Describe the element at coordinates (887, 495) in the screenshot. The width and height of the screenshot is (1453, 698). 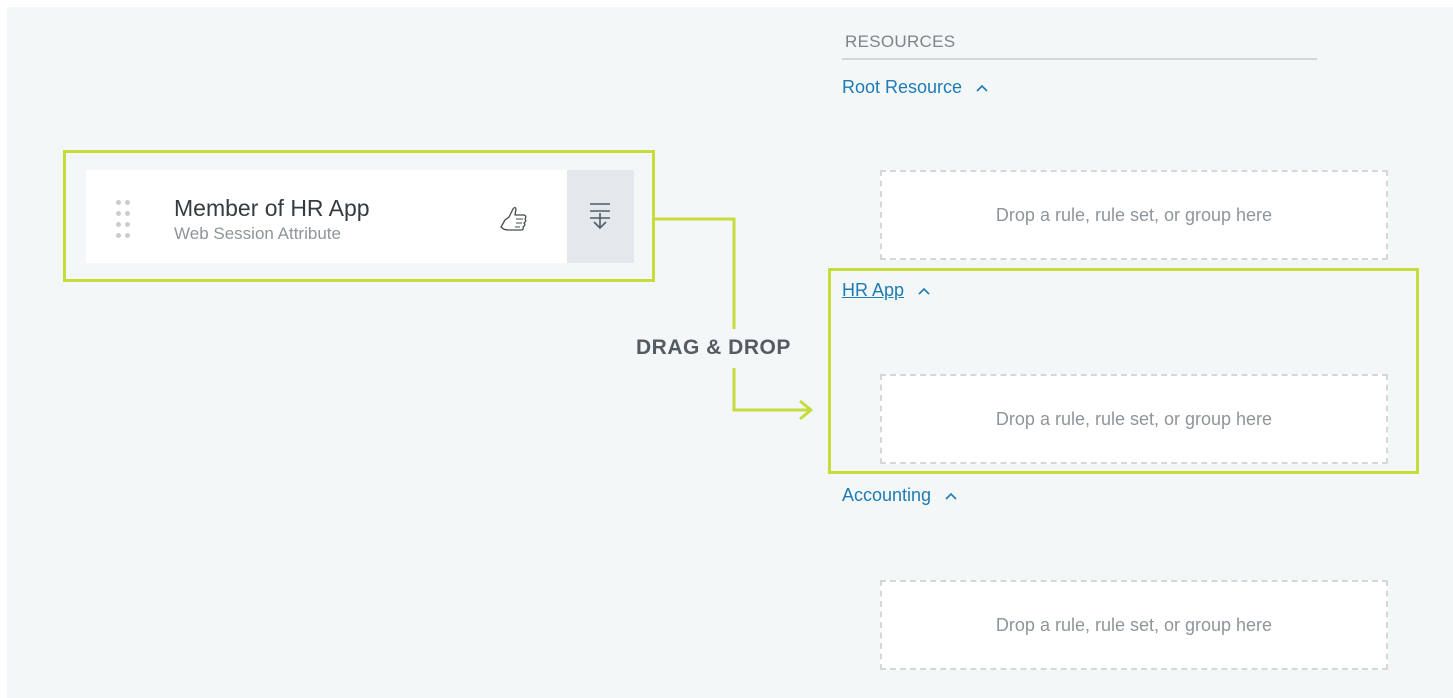
I see `resource-accounting-label: Accounting` at that location.